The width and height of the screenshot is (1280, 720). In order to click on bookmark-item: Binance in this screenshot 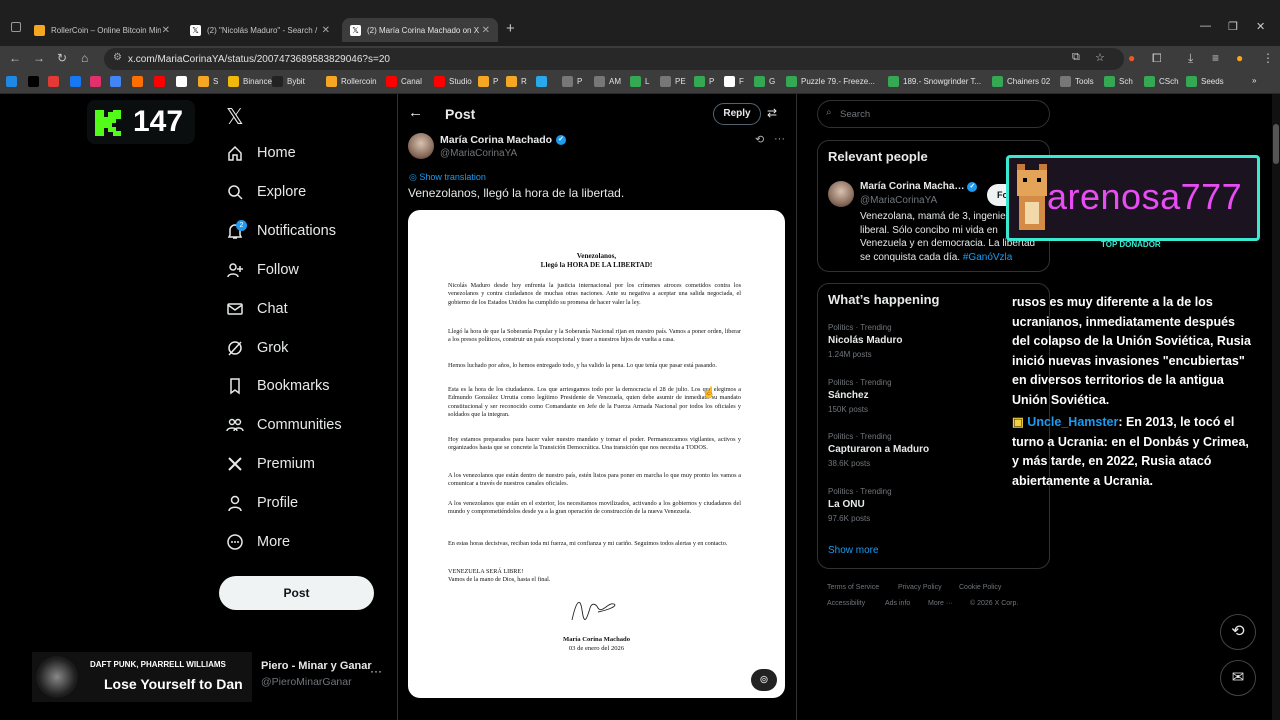, I will do `click(250, 81)`.